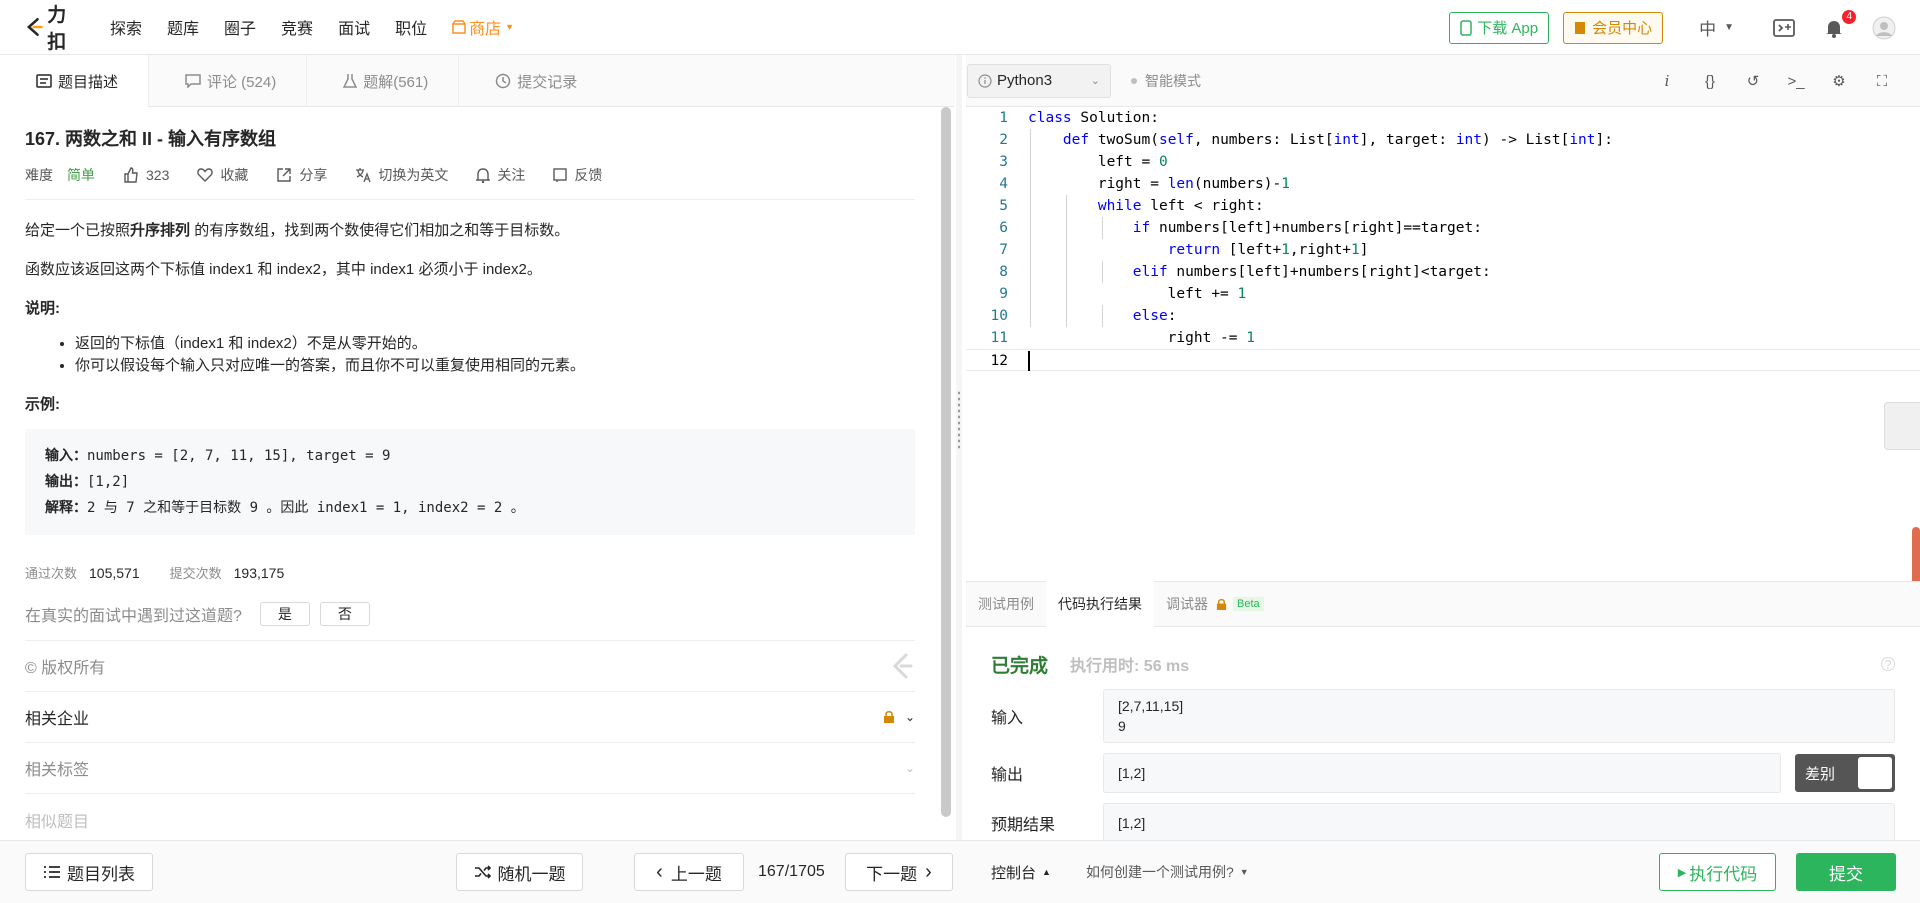 The image size is (1920, 903). Describe the element at coordinates (1023, 825) in the screenshot. I see `expected-label: 预期结果` at that location.